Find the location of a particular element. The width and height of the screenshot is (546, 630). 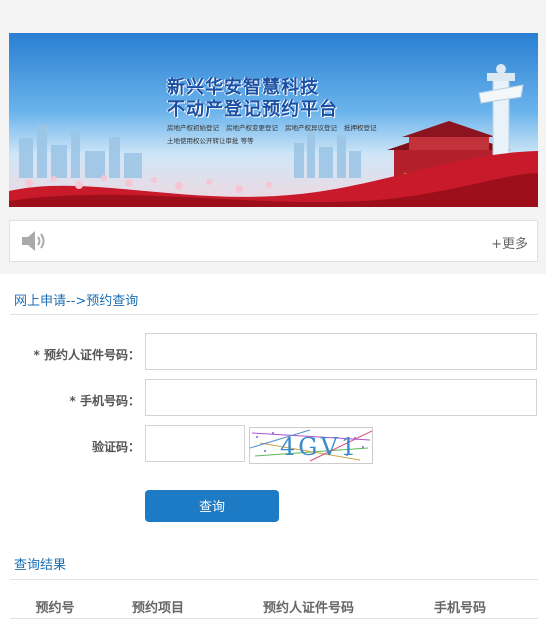

banner-service-item: 房地产权初始登记 is located at coordinates (193, 128).